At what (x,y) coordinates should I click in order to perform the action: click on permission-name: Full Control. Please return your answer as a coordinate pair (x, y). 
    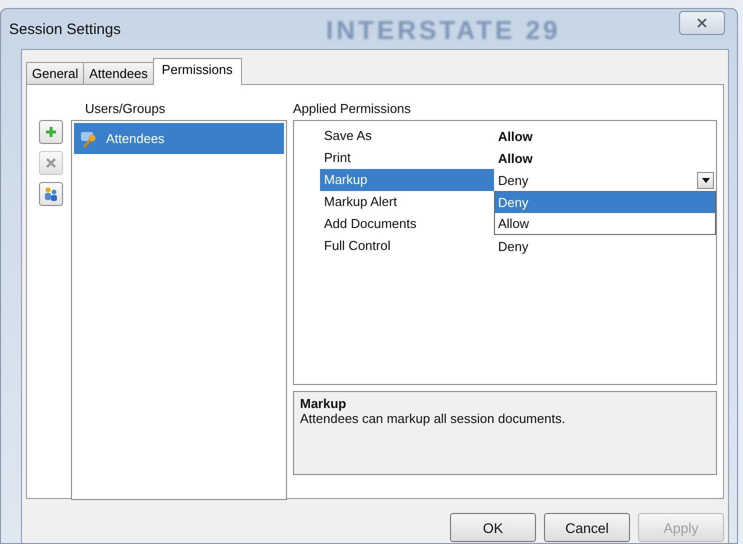
    Looking at the image, I should click on (407, 246).